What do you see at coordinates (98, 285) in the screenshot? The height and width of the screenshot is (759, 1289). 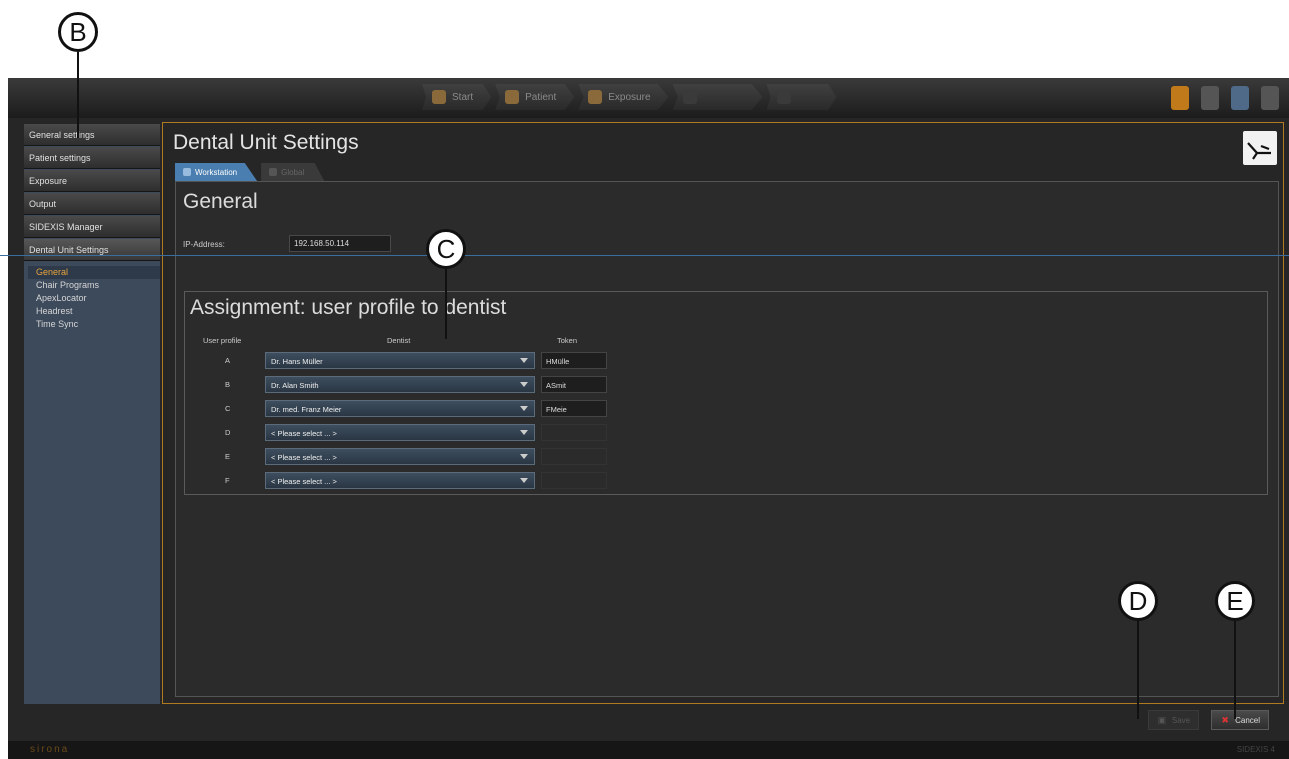 I see `sidebar-subitem-chair-programs: Chair Programs` at bounding box center [98, 285].